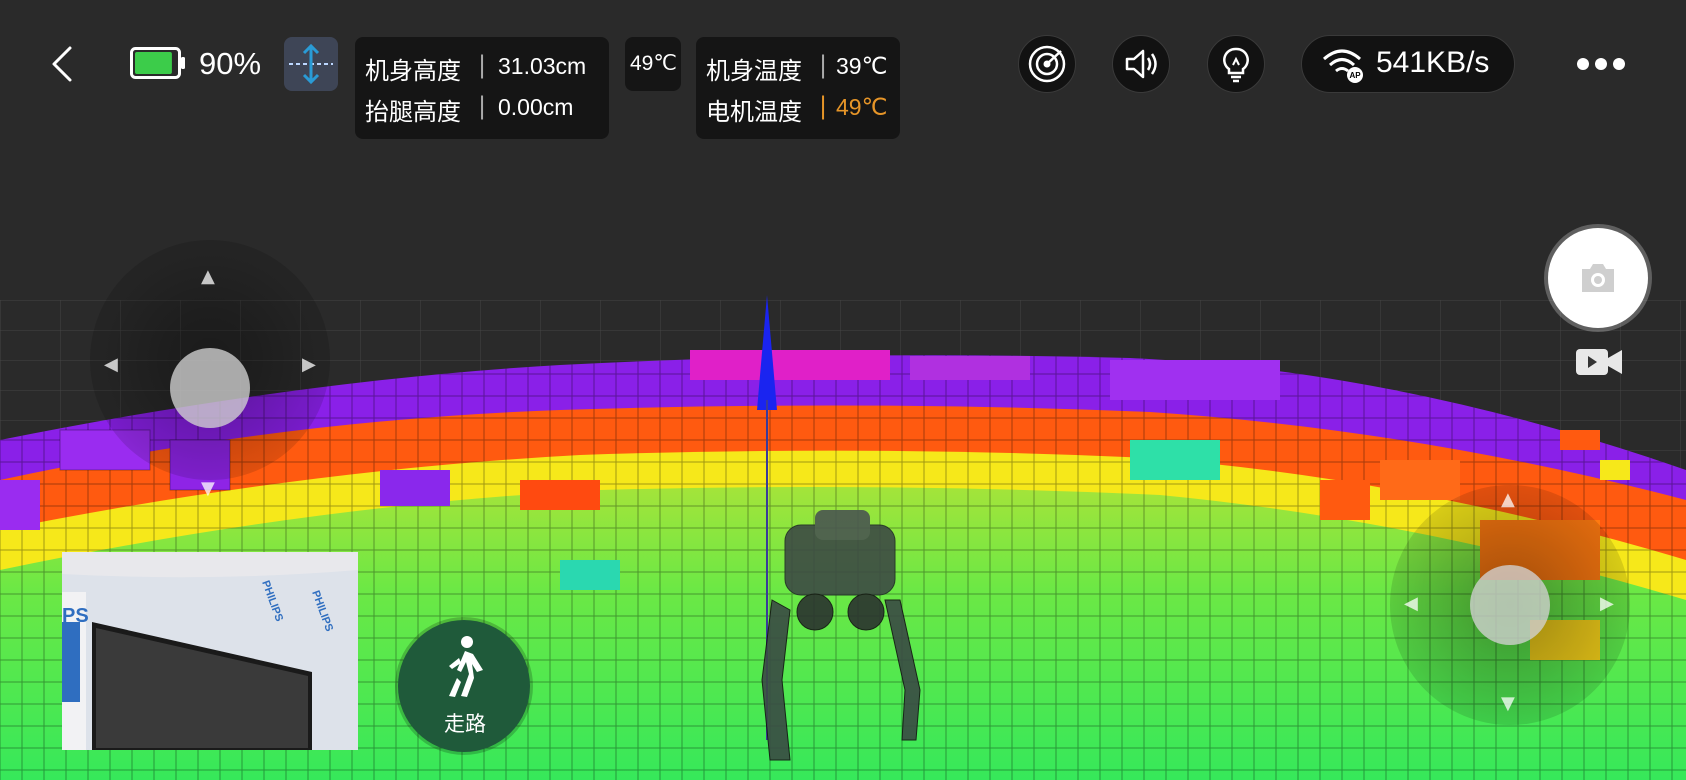 This screenshot has height=780, width=1686. I want to click on stair-height-icon, so click(311, 64).